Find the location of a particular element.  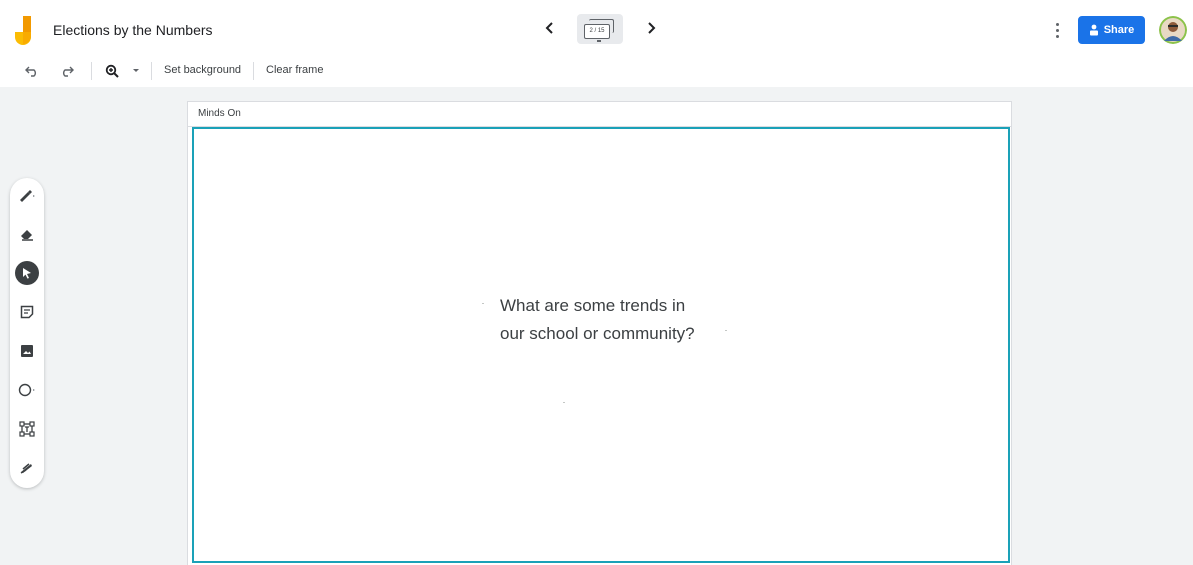

zoom-dropdown-icon is located at coordinates (136, 71).